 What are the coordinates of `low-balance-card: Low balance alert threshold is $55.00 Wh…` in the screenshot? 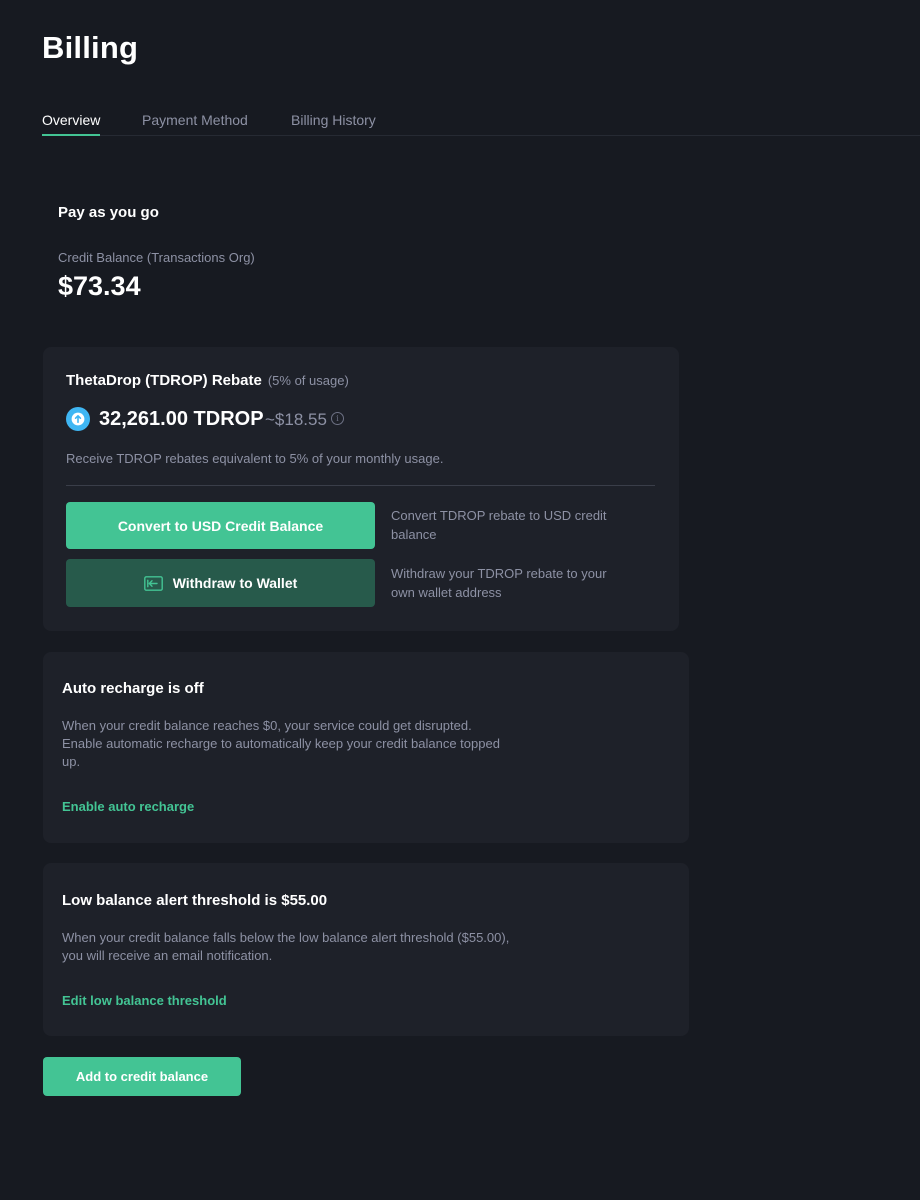 It's located at (366, 949).